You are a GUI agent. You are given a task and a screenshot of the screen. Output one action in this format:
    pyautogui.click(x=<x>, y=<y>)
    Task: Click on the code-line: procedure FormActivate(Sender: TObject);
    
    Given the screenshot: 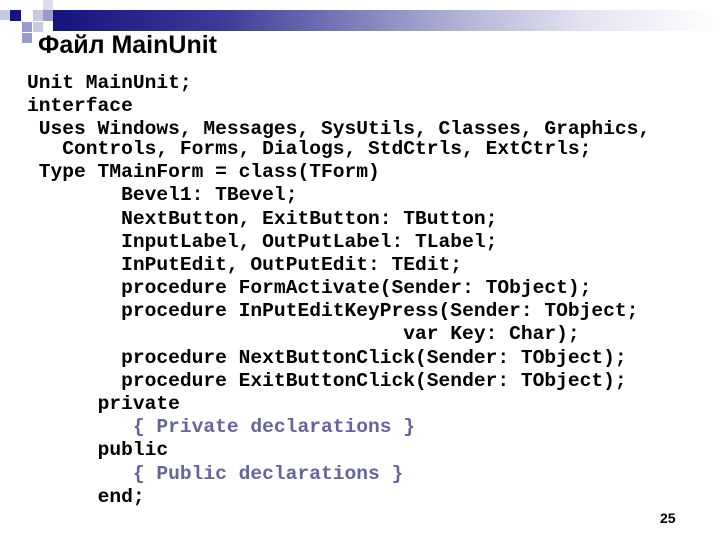 What is the action you would take?
    pyautogui.click(x=338, y=288)
    